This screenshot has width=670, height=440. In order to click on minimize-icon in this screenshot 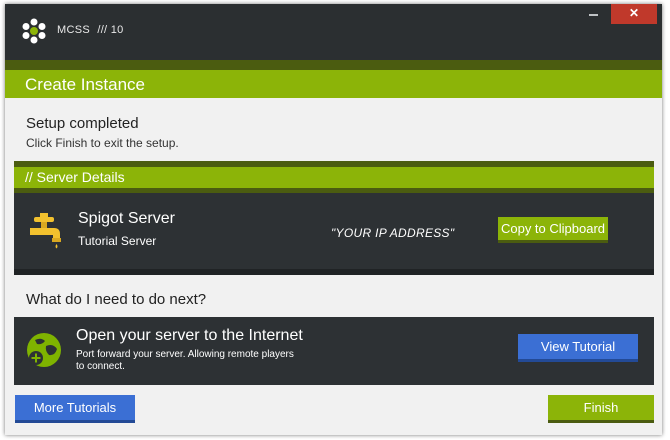, I will do `click(593, 15)`.